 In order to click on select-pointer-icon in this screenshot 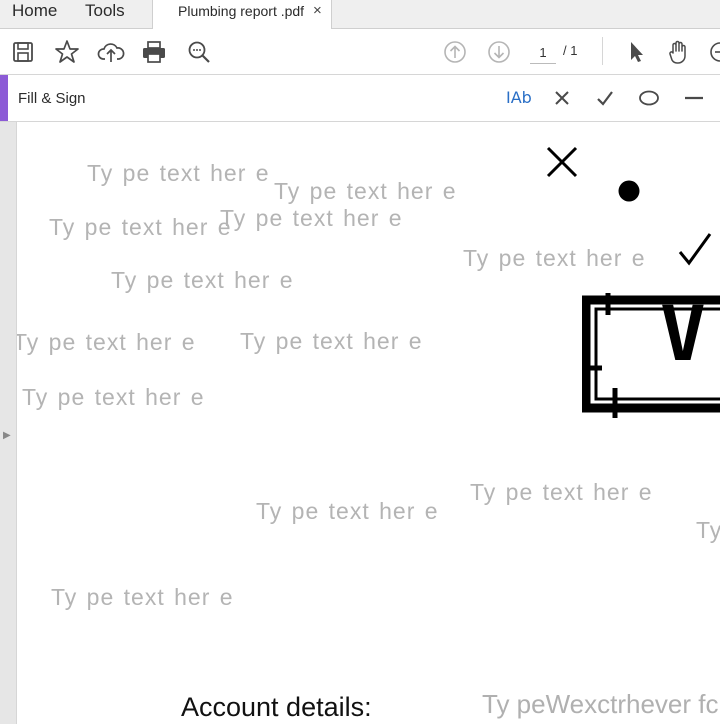, I will do `click(636, 52)`.